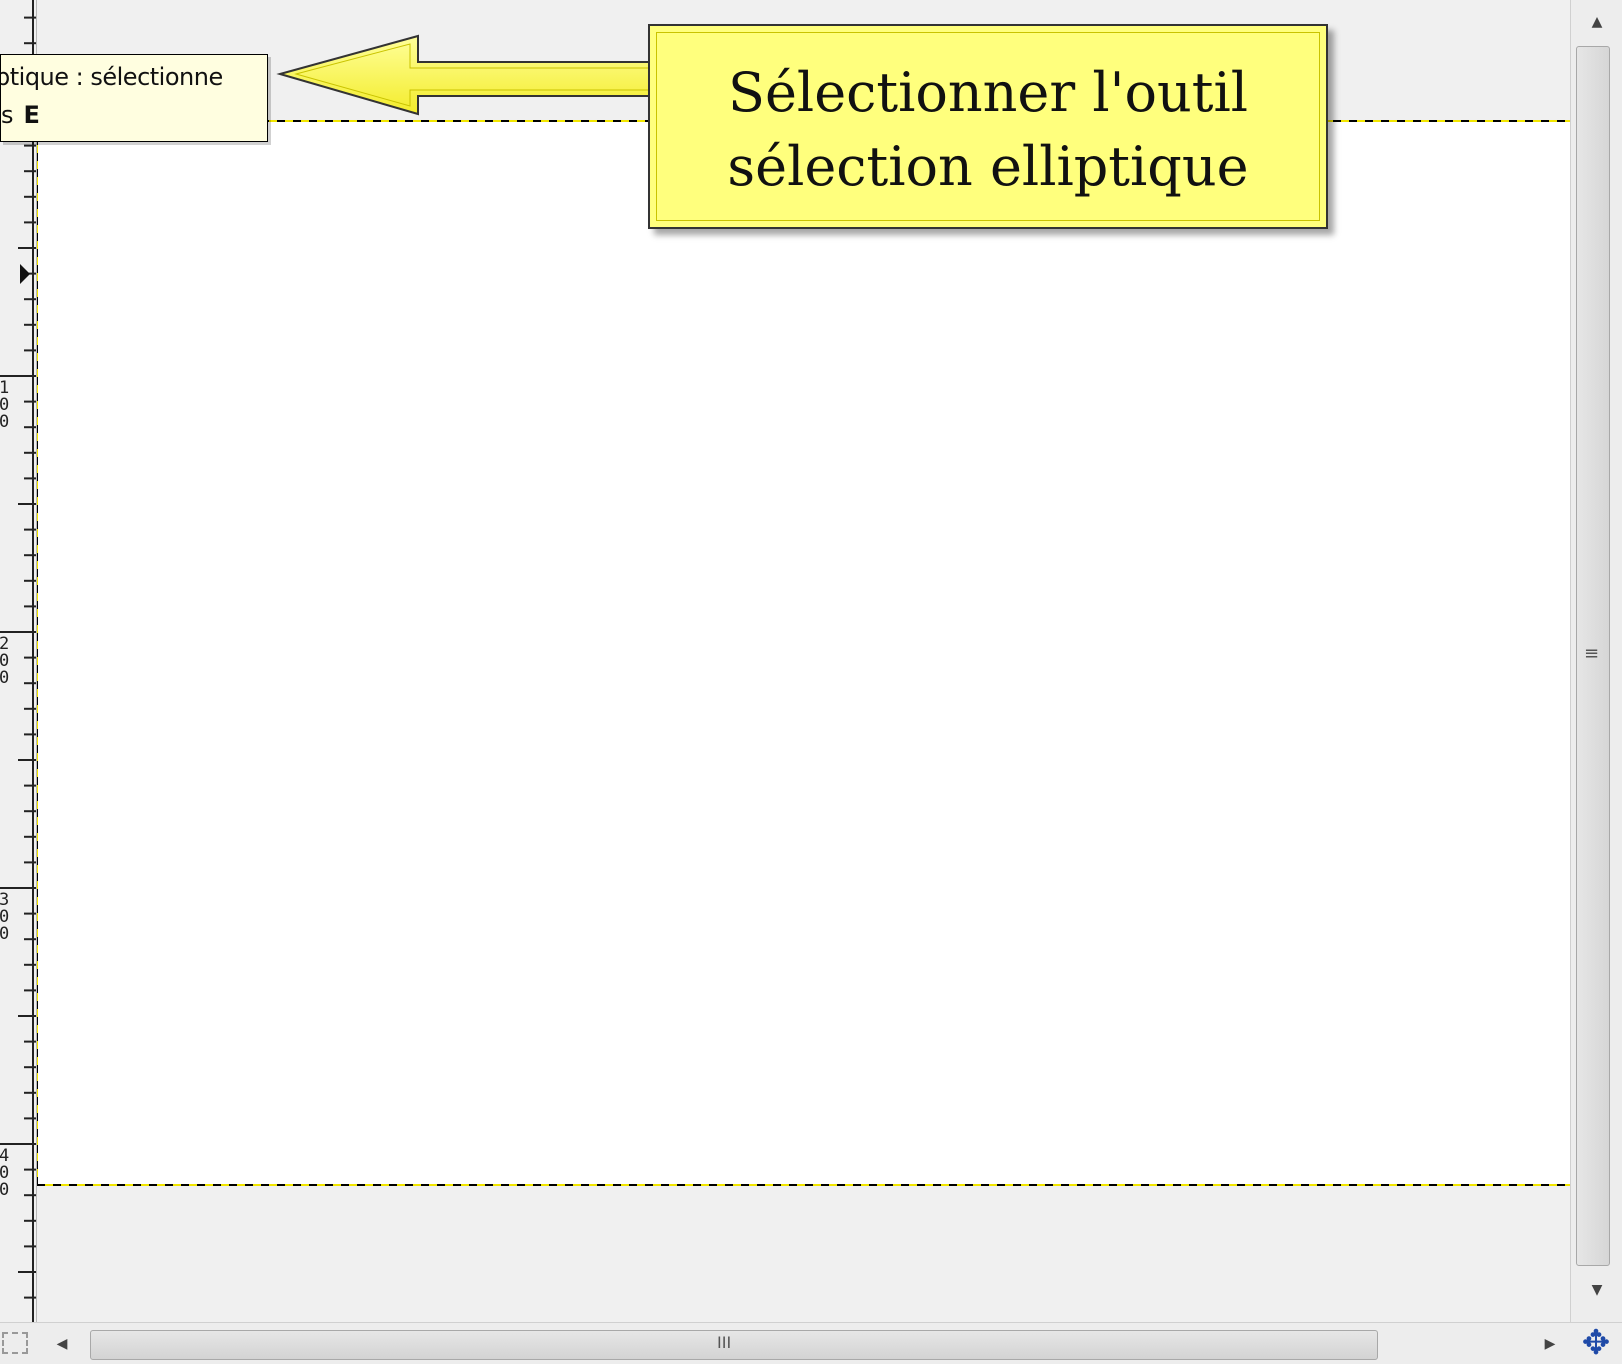 This screenshot has width=1622, height=1364. I want to click on scroll-up-button: ▲, so click(1596, 22).